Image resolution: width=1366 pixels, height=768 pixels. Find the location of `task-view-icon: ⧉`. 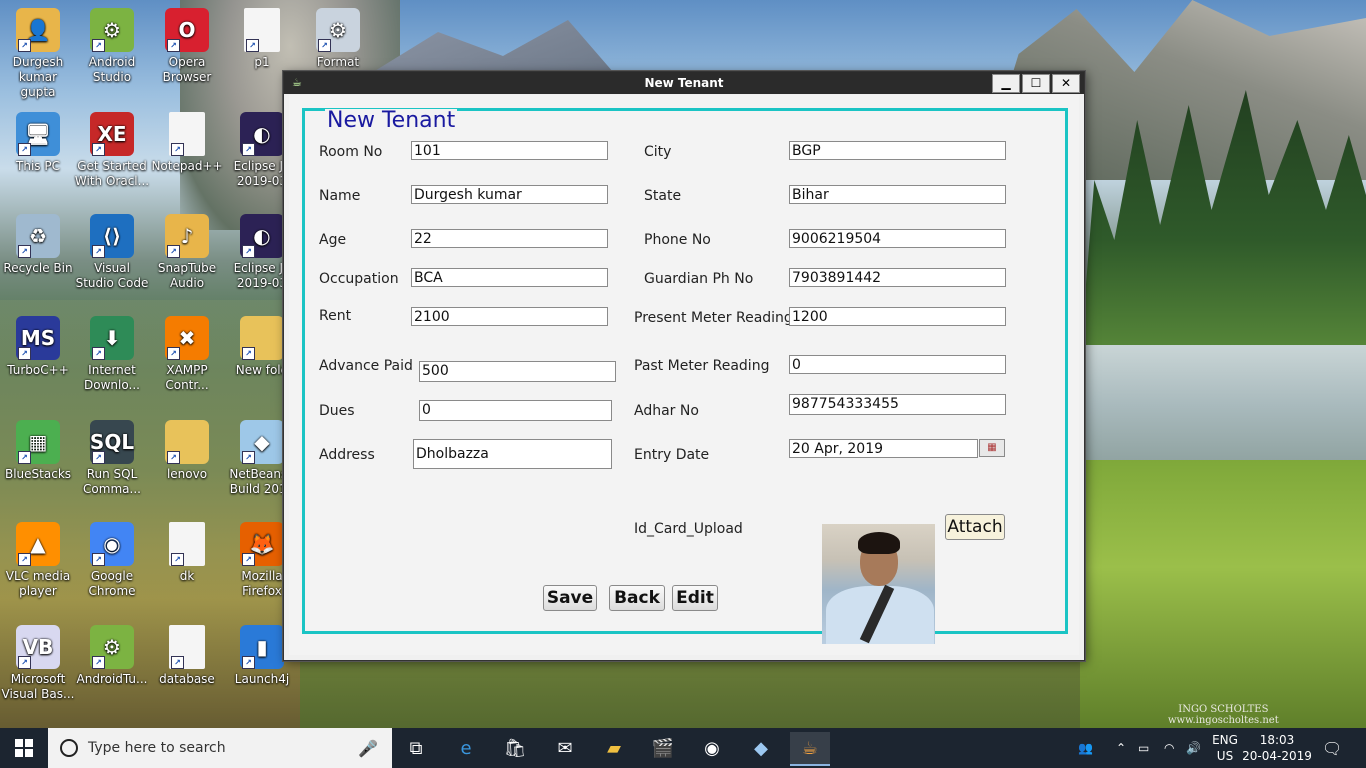

task-view-icon: ⧉ is located at coordinates (416, 748).